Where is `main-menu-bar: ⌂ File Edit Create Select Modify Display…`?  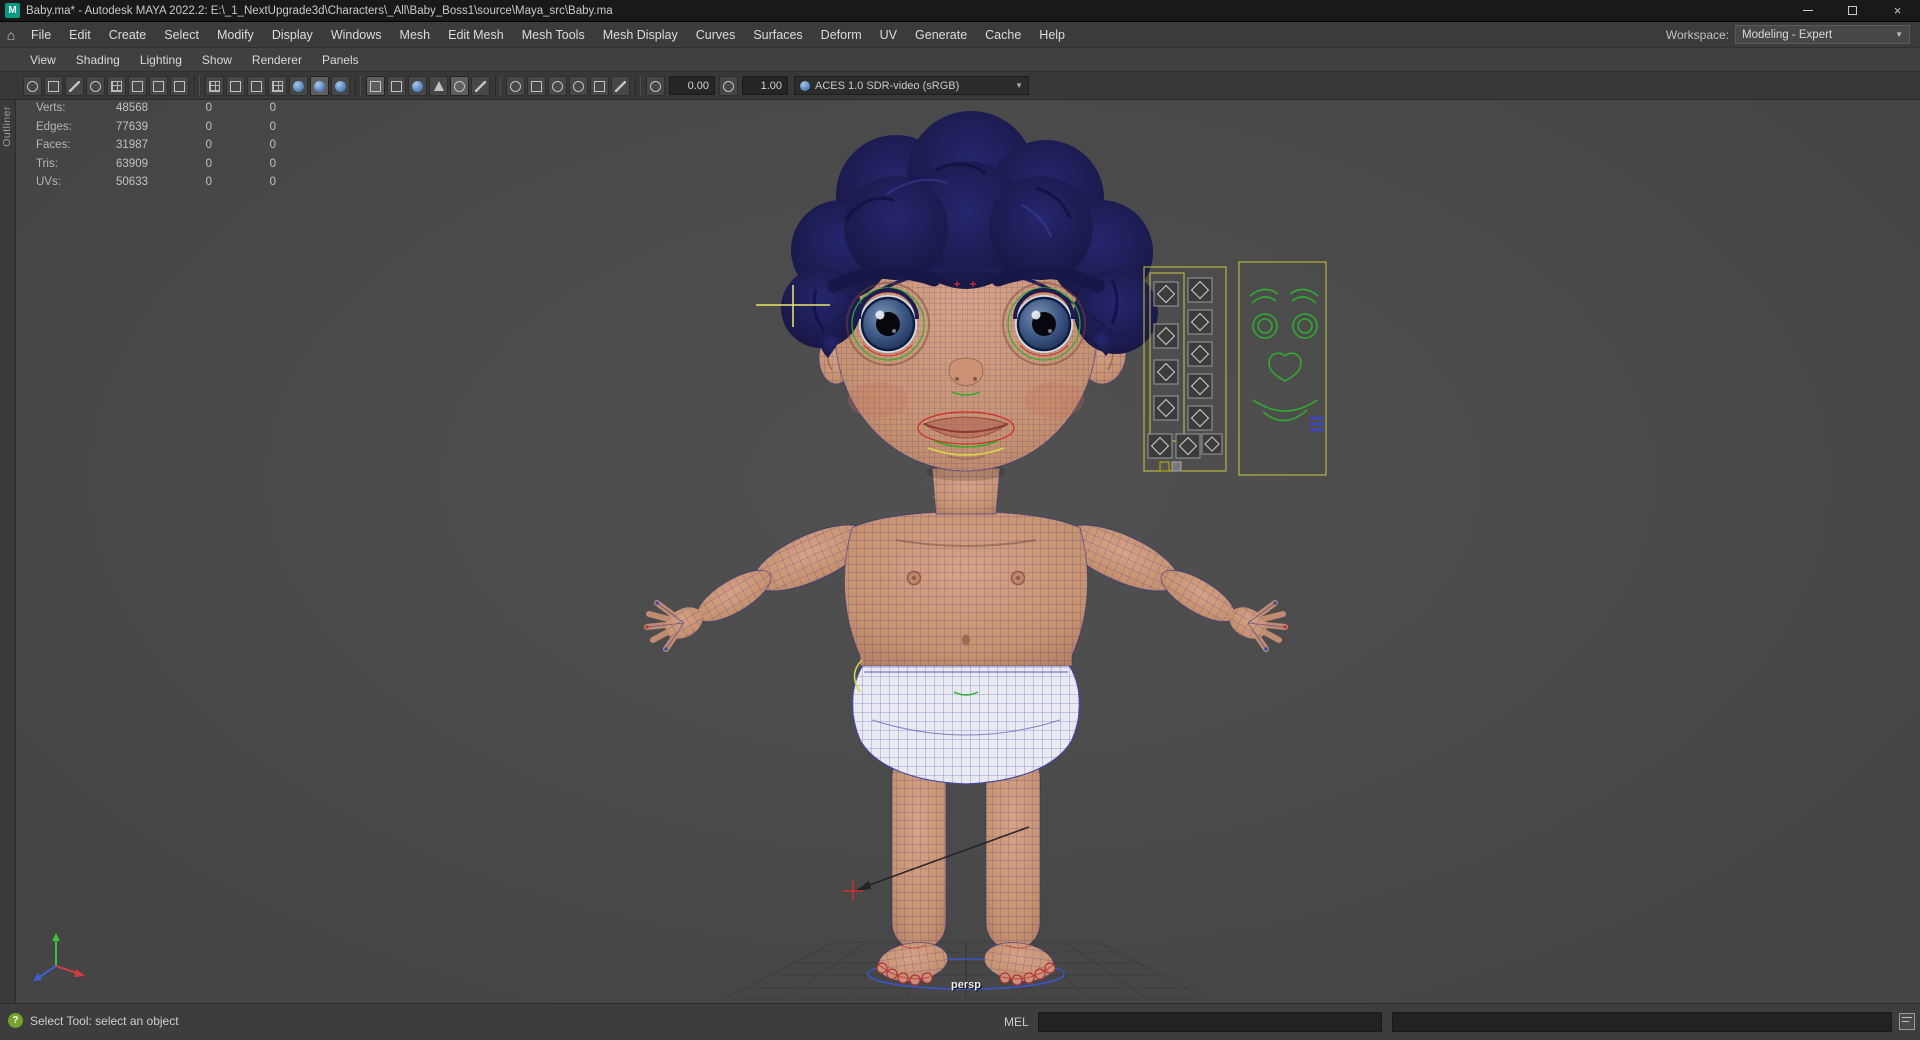 main-menu-bar: ⌂ File Edit Create Select Modify Display… is located at coordinates (960, 35).